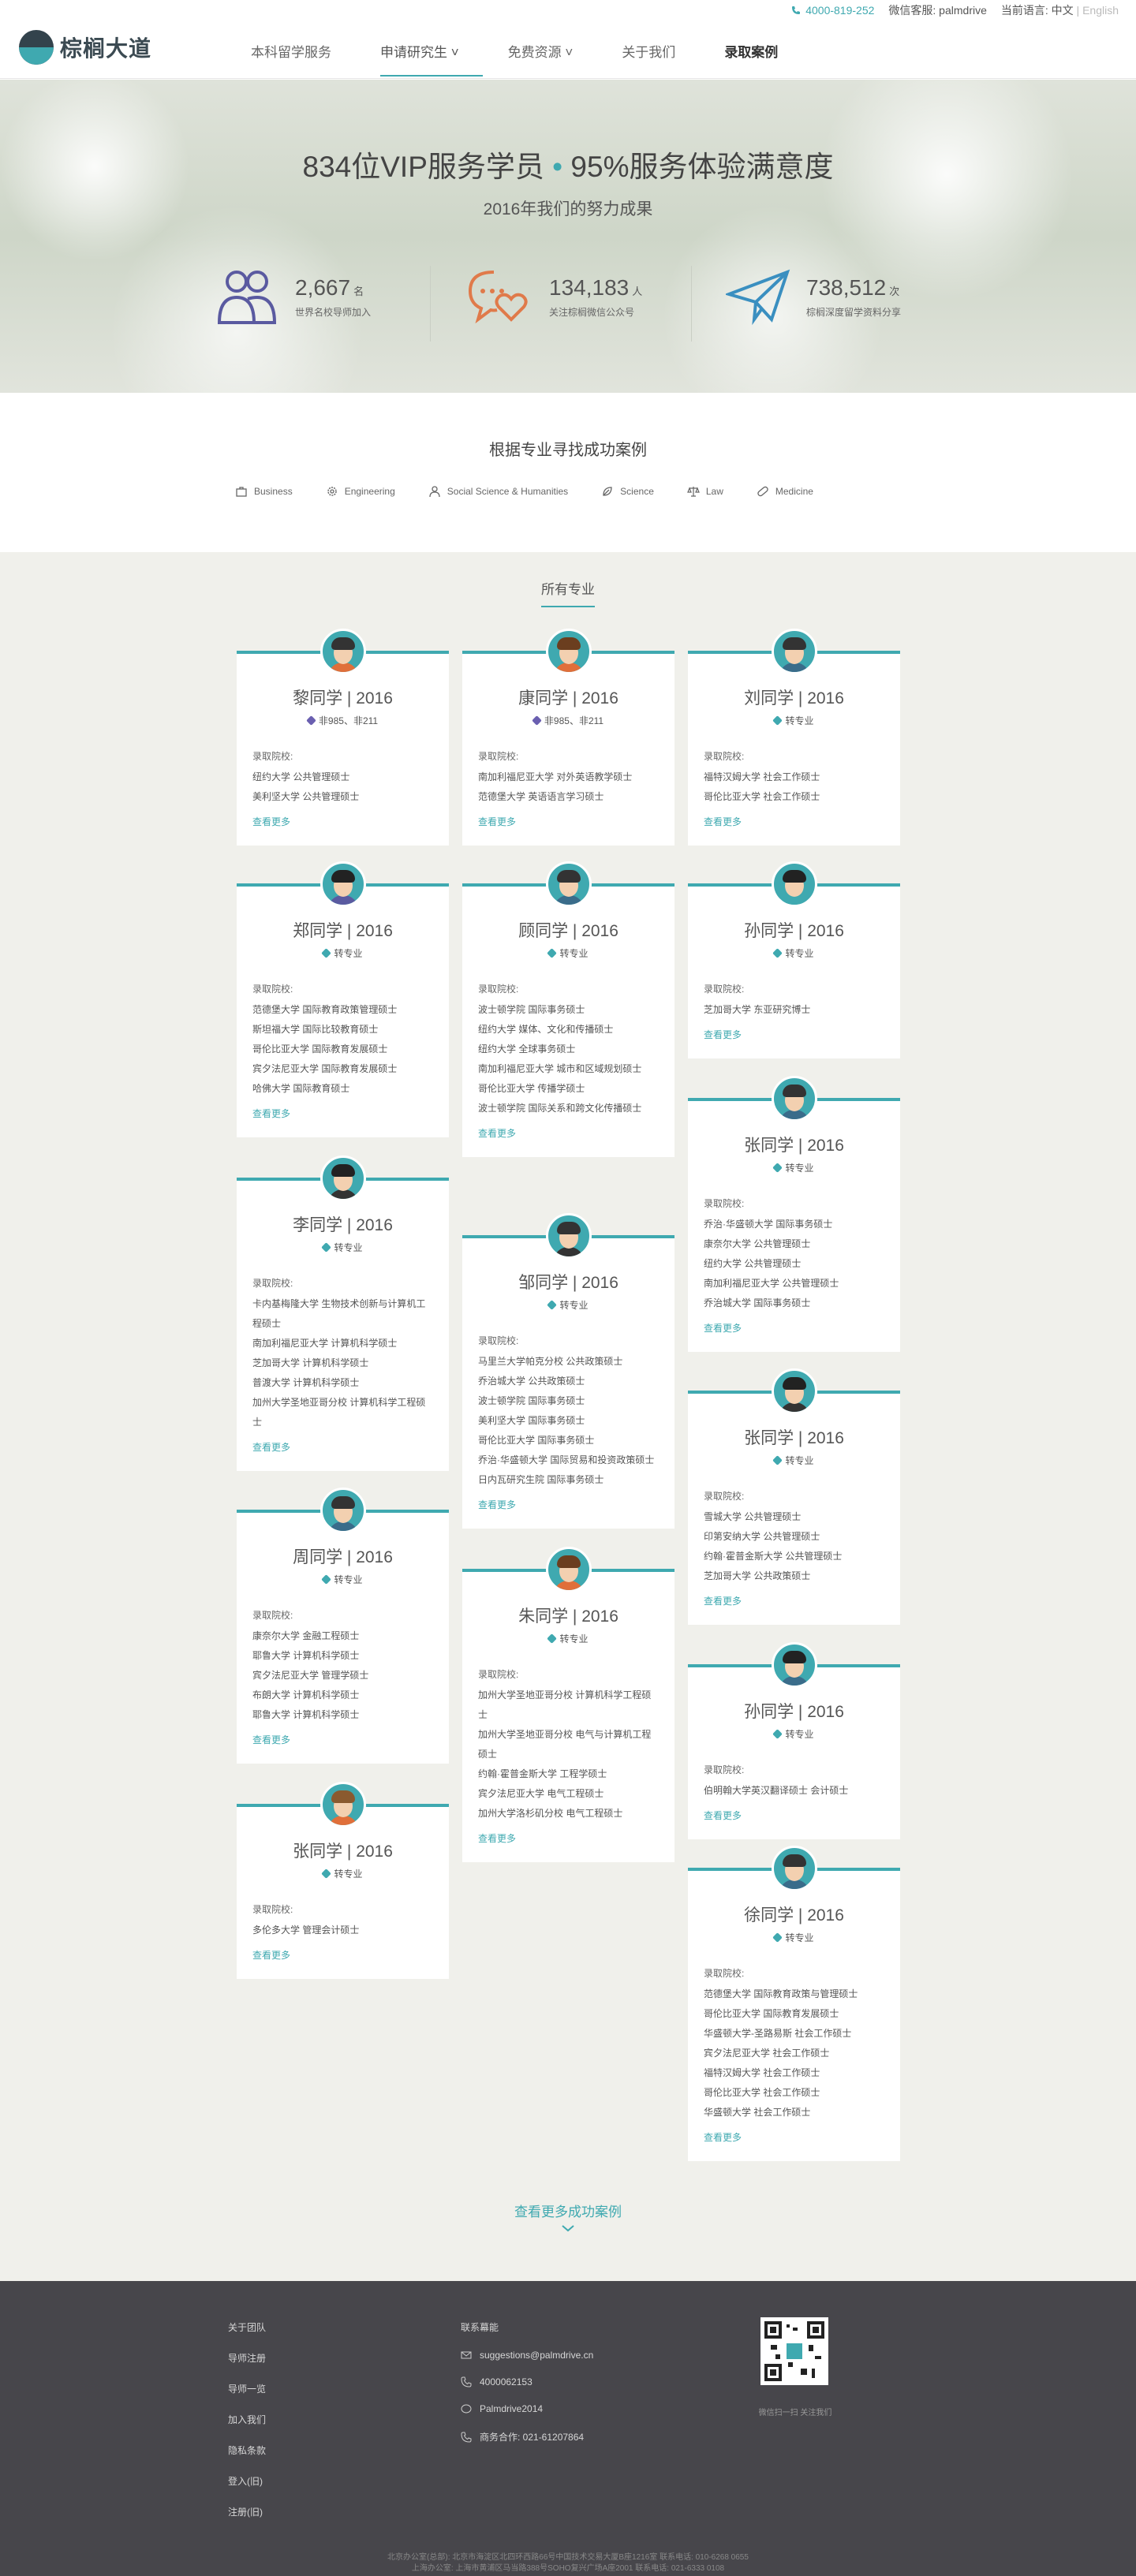 Image resolution: width=1136 pixels, height=2576 pixels. I want to click on school-item: 耶鲁大学 计算机科学硕士, so click(306, 1714).